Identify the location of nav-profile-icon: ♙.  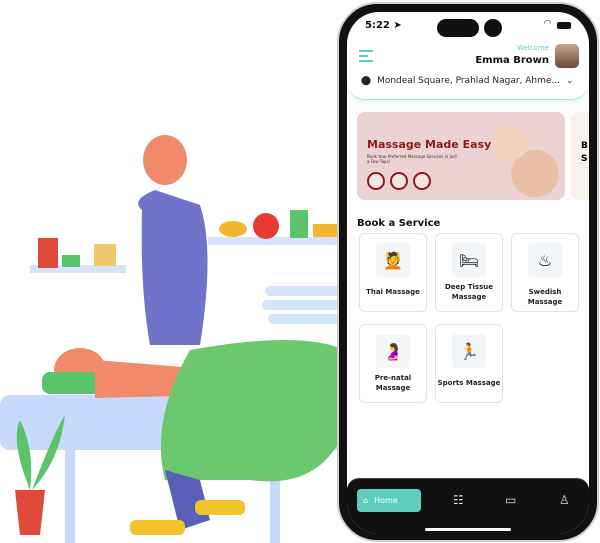
(564, 500).